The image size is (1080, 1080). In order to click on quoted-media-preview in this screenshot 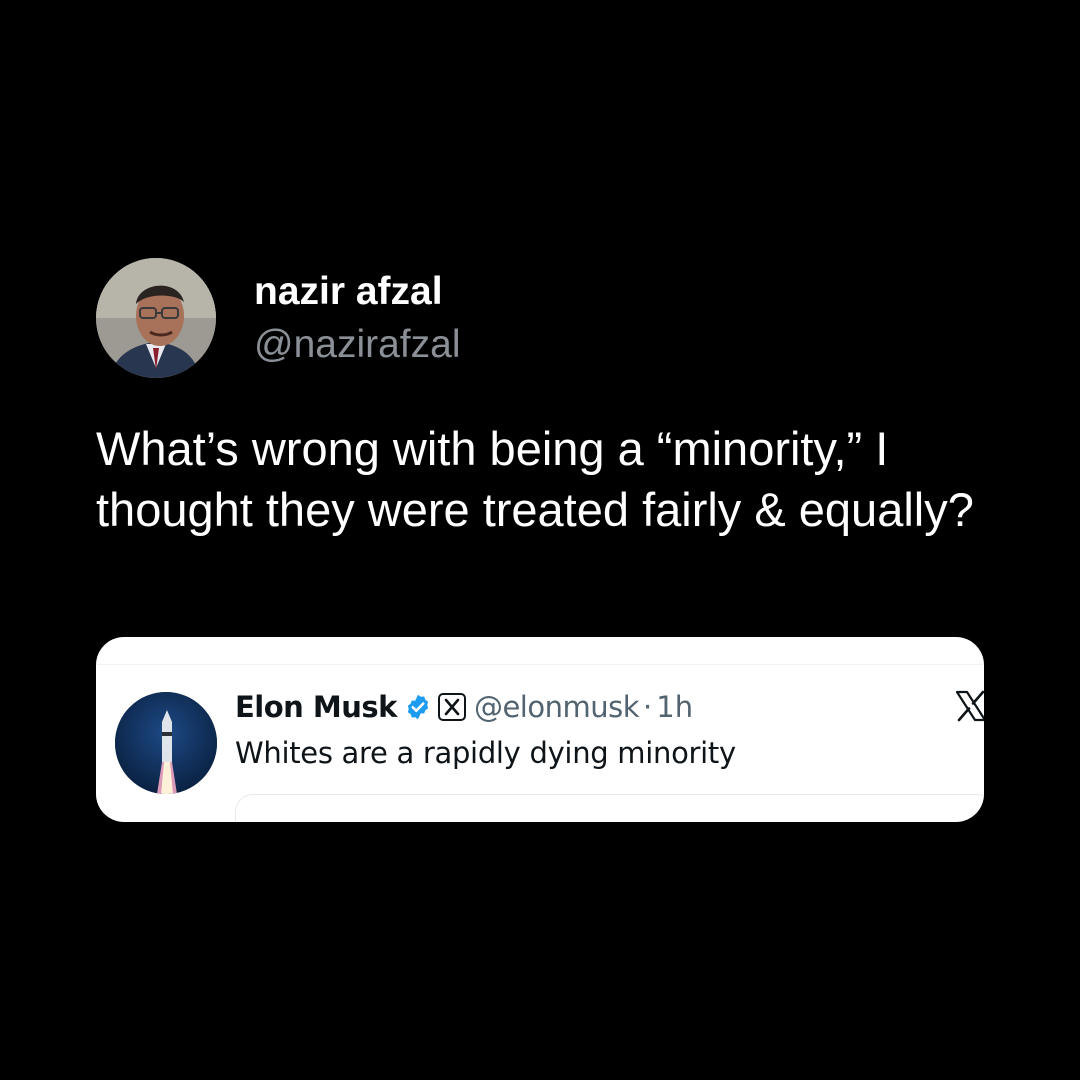, I will do `click(609, 808)`.